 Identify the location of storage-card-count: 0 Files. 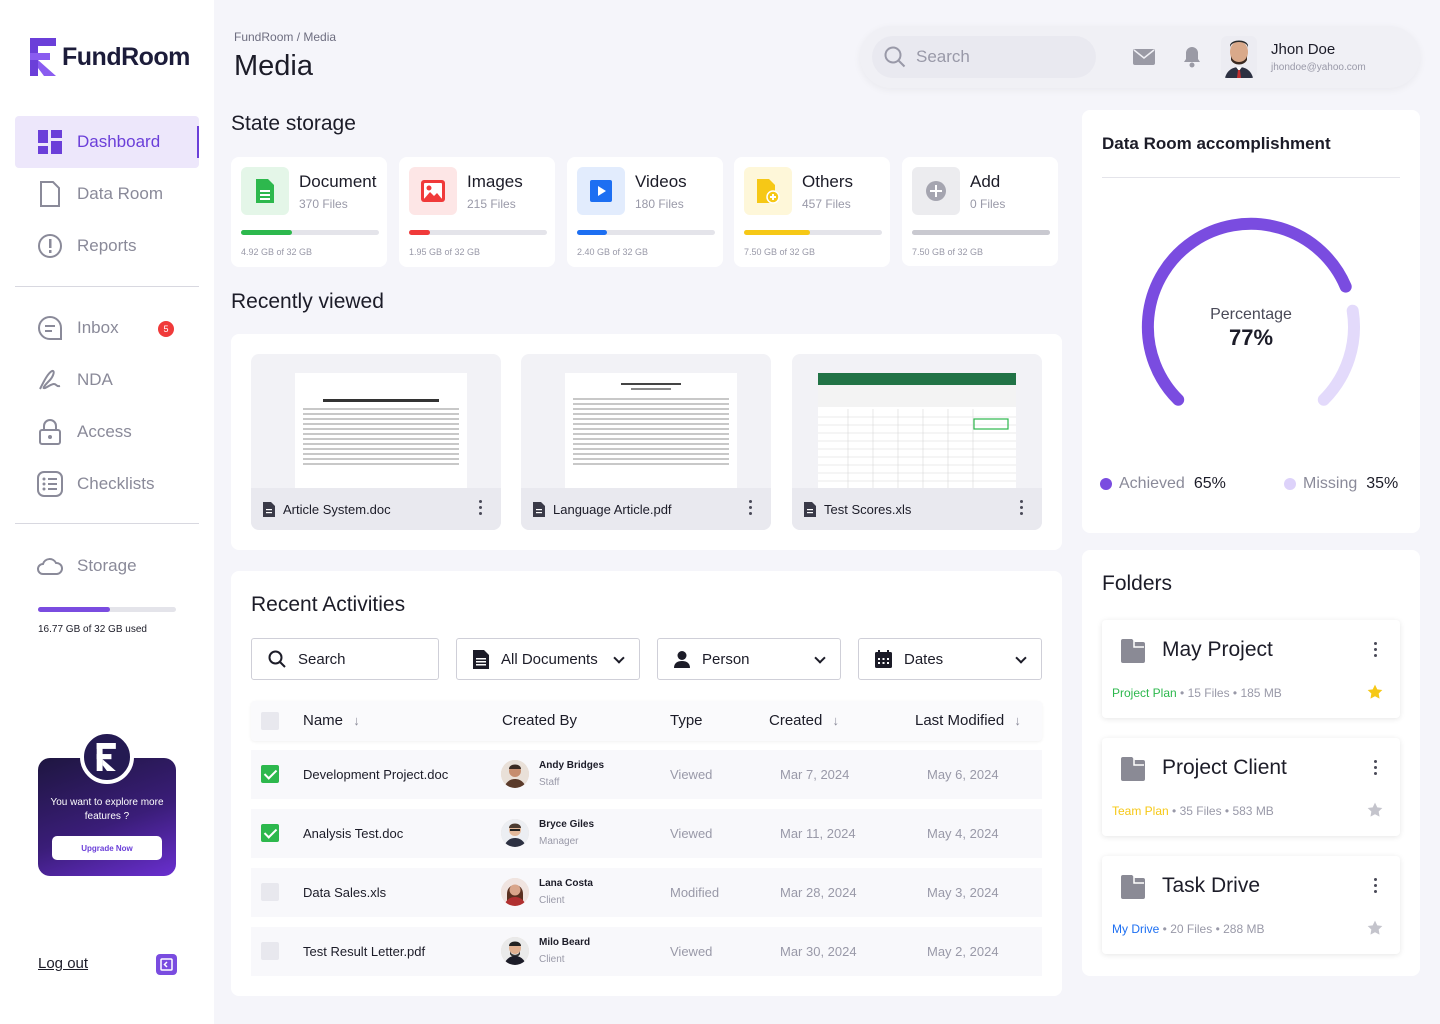
(988, 204).